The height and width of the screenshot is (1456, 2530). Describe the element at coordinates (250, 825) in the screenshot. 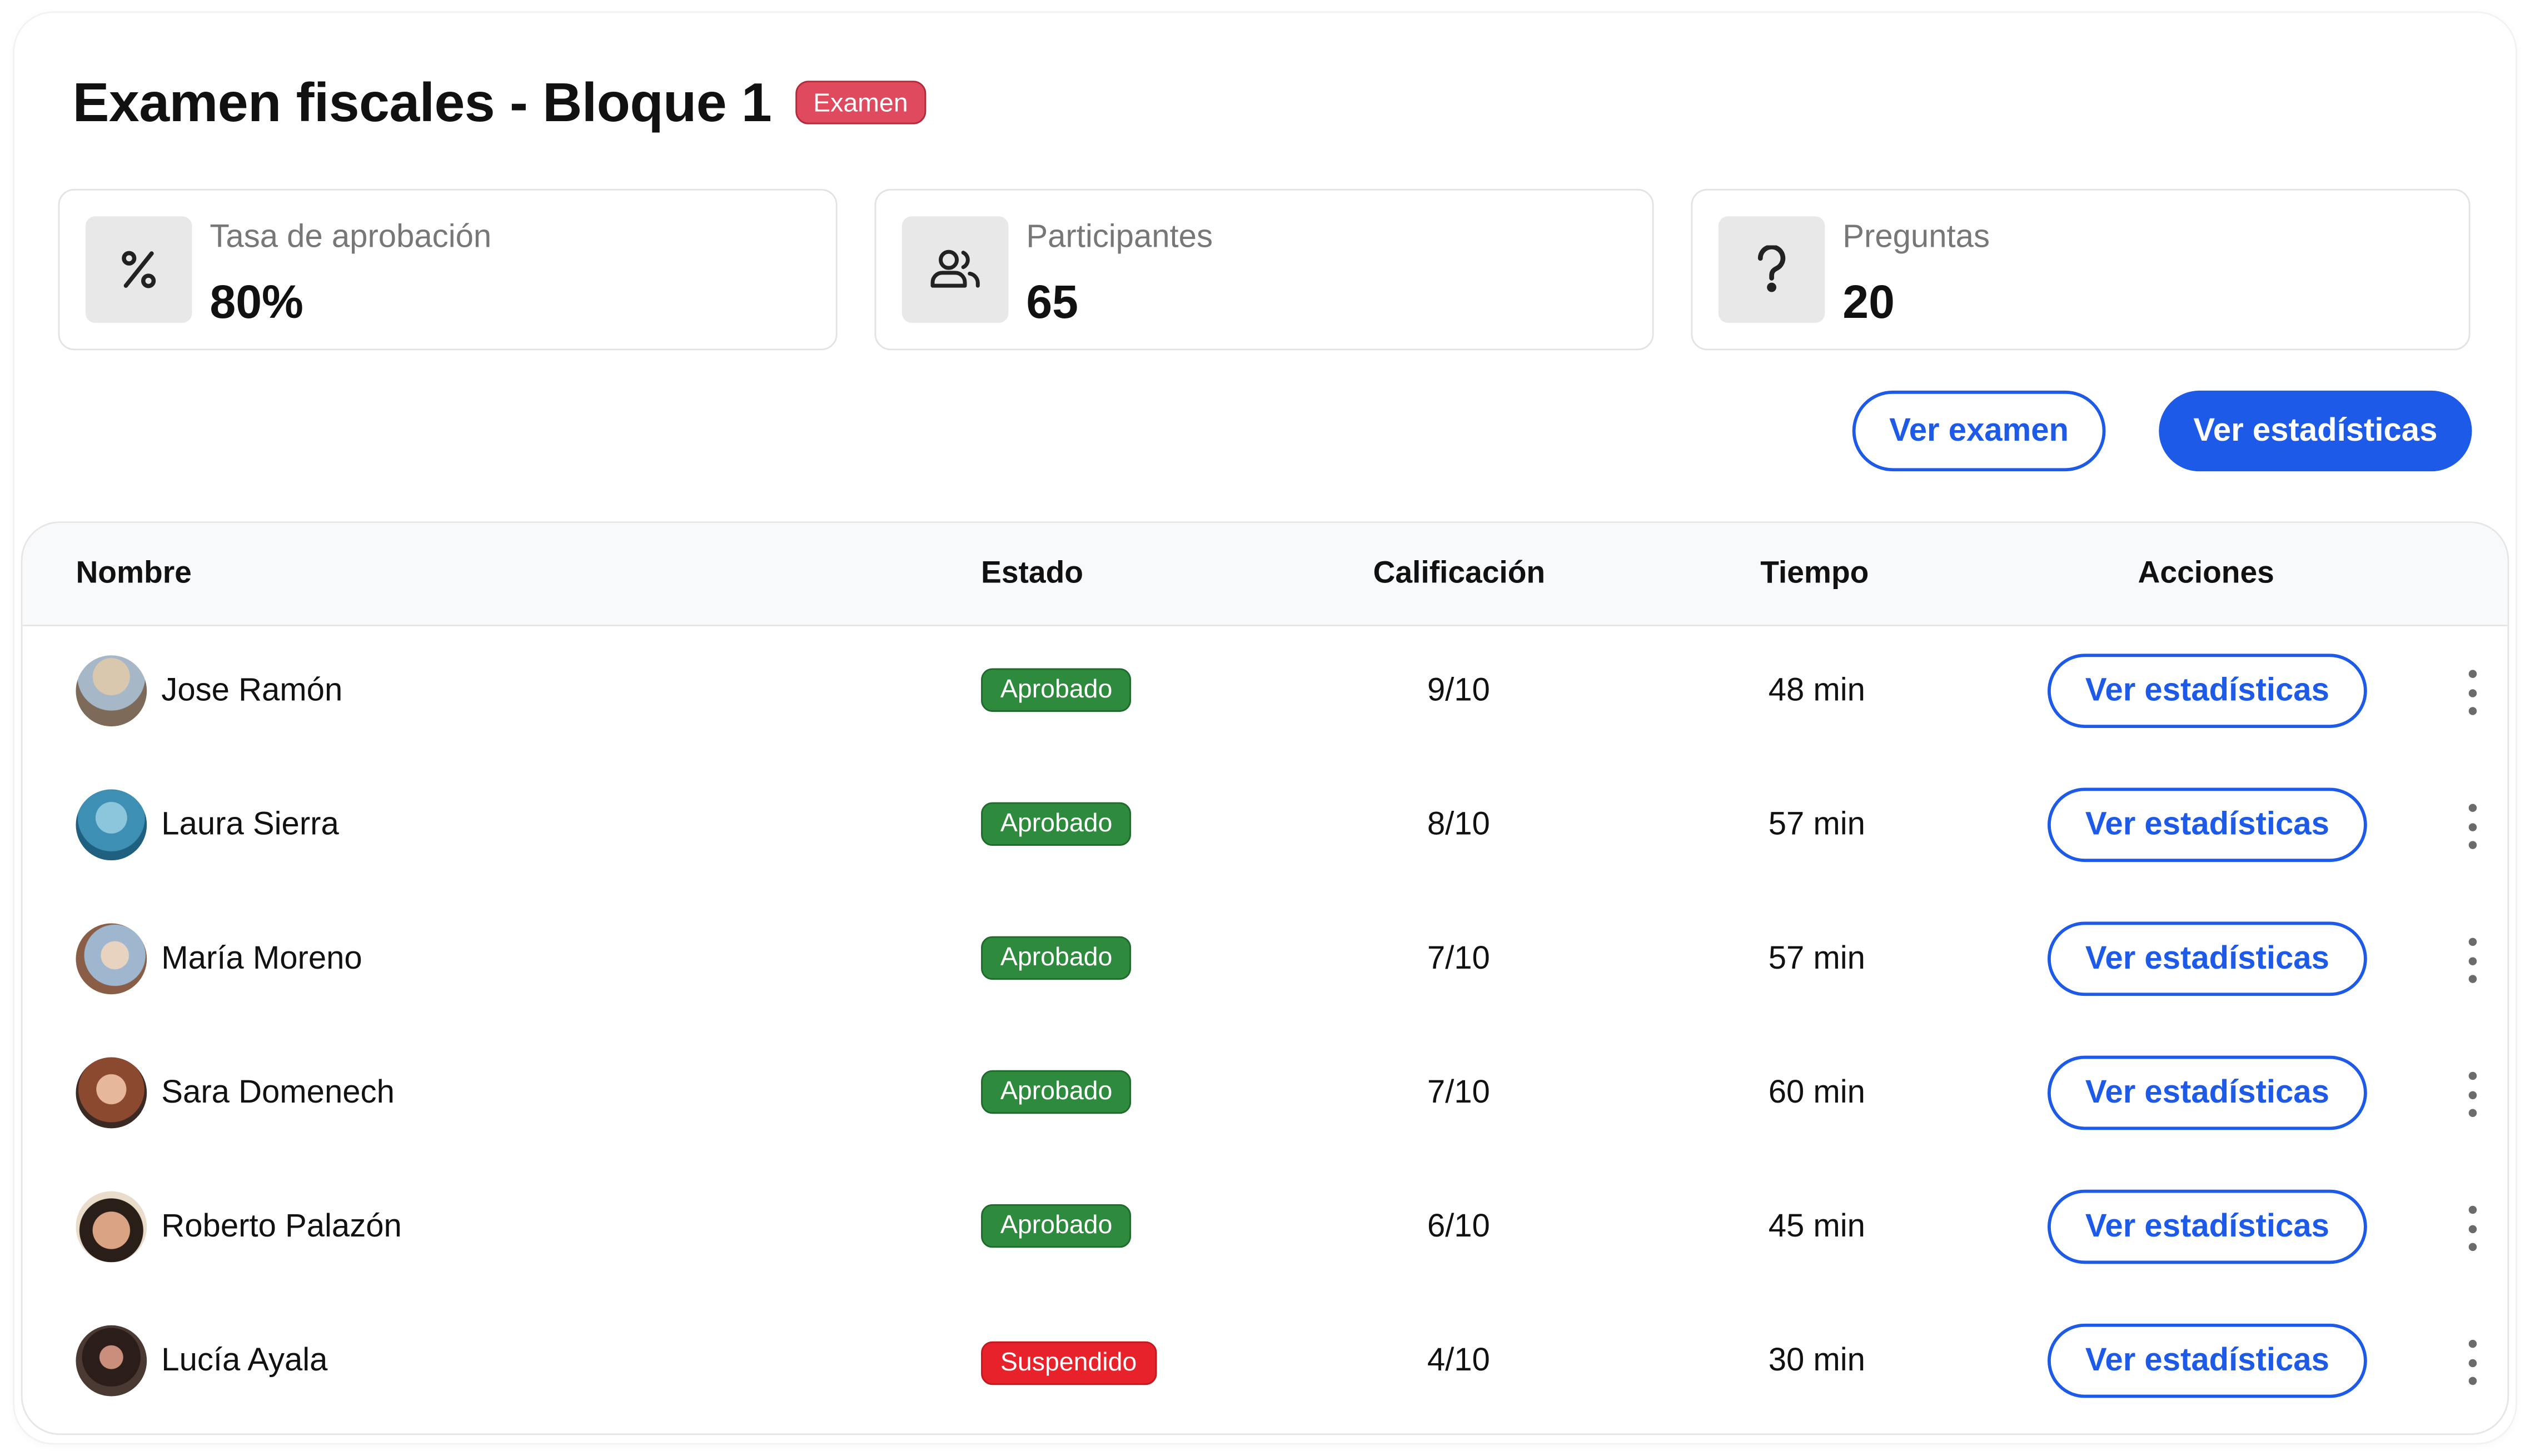

I see `participant-name: Laura Sierra` at that location.